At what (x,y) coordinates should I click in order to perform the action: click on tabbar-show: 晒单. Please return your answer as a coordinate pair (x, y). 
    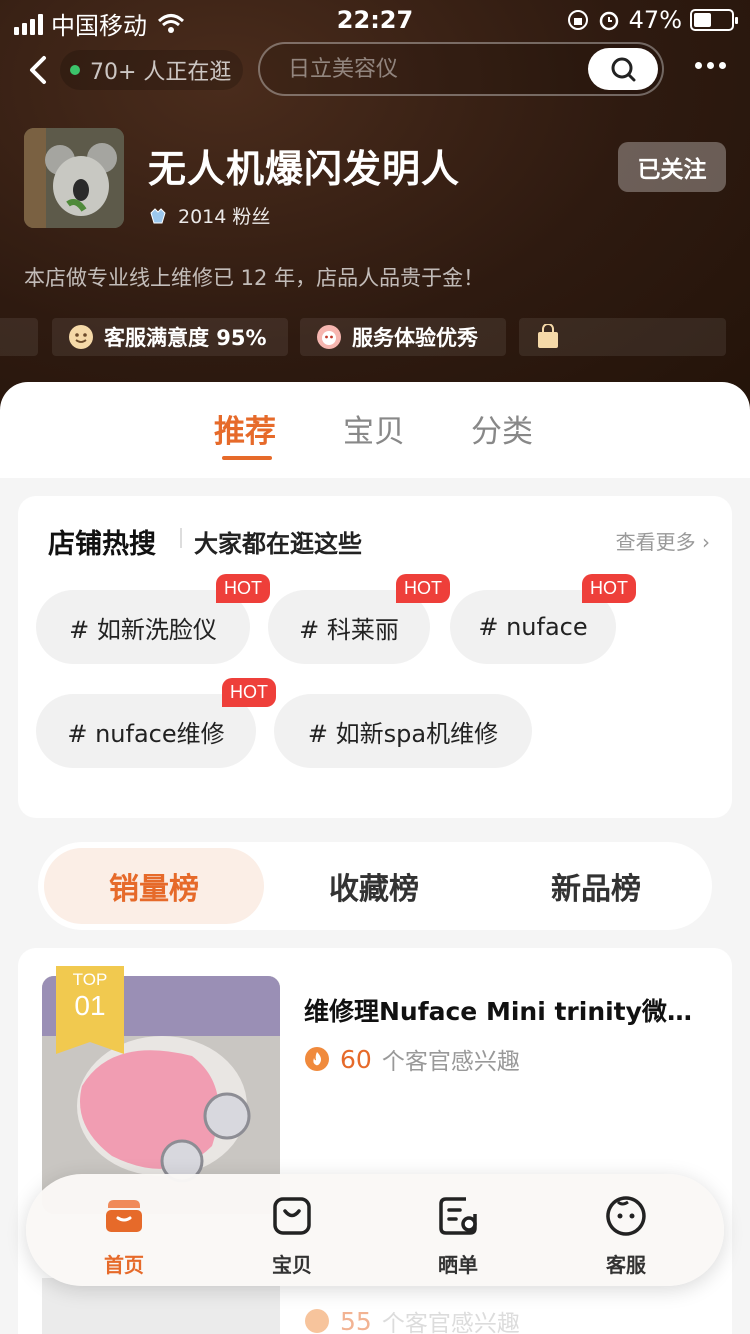
    Looking at the image, I should click on (458, 1236).